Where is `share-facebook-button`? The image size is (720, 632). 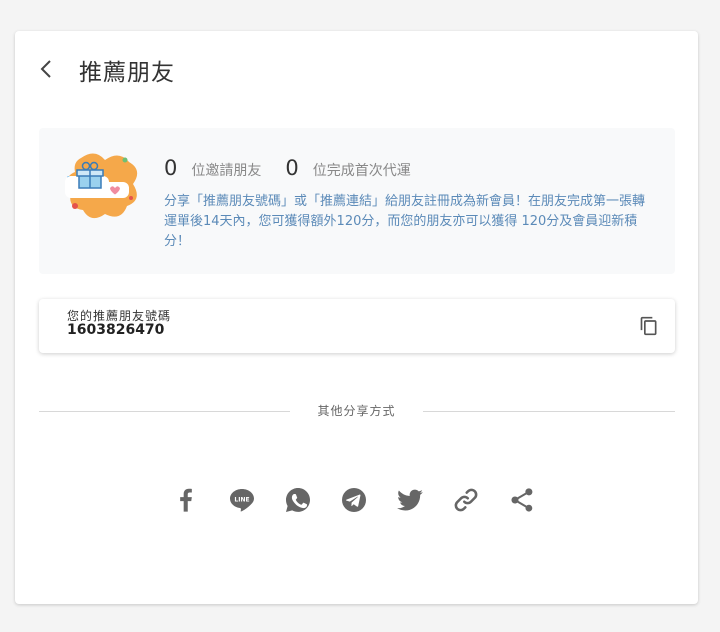 share-facebook-button is located at coordinates (186, 500).